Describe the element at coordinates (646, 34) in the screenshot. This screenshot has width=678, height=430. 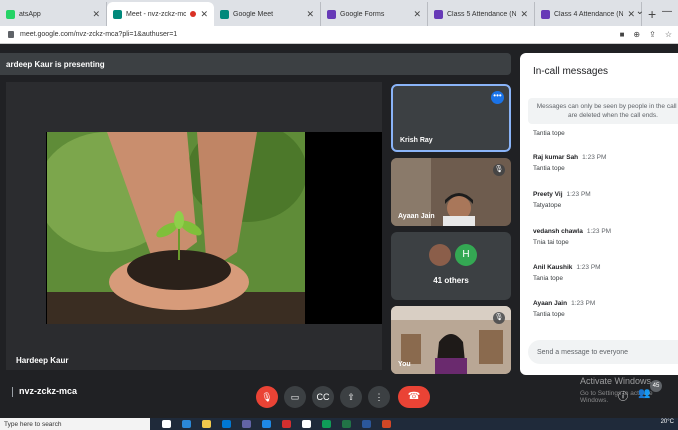
I see `address-bar-icons: ■ ⊕ ⇪ ☆` at that location.